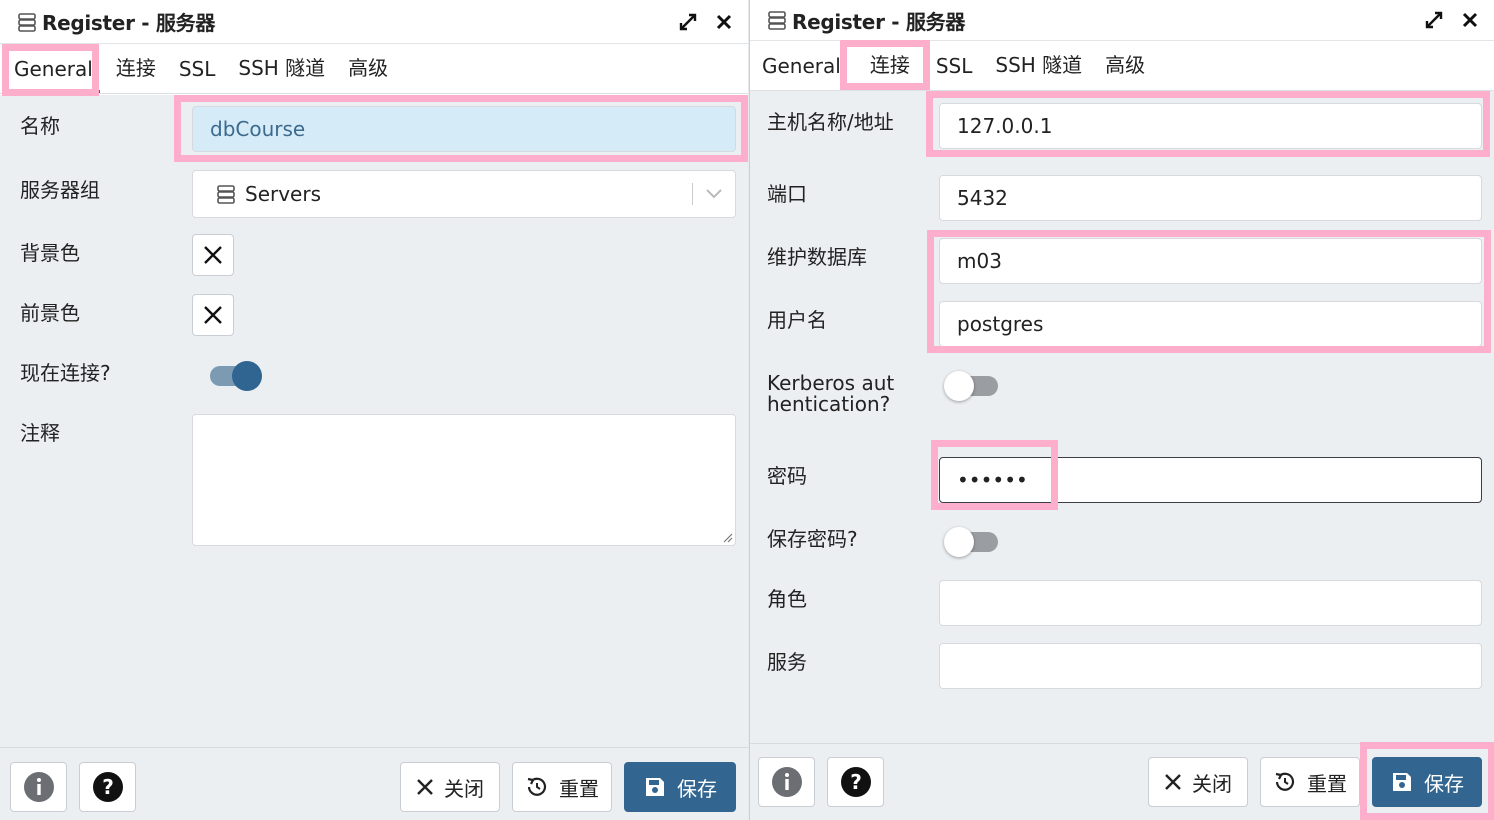  What do you see at coordinates (40, 433) in the screenshot?
I see `comment-label: 注释` at bounding box center [40, 433].